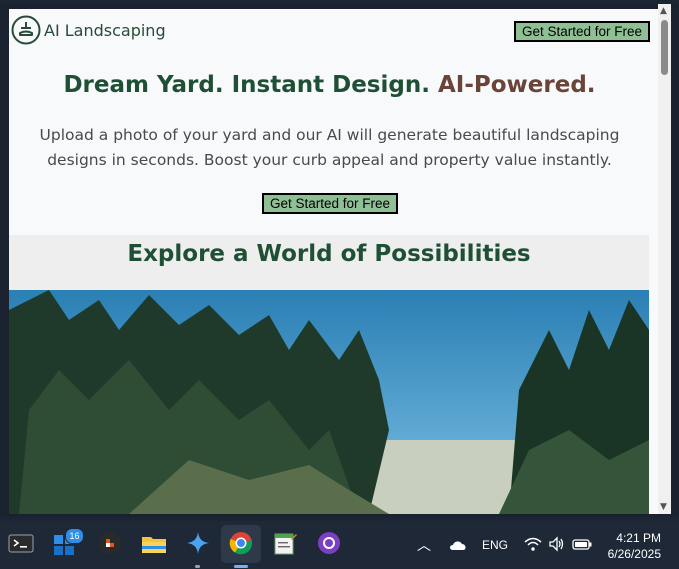 This screenshot has width=679, height=569. Describe the element at coordinates (458, 545) in the screenshot. I see `onedrive-cloud-icon` at that location.